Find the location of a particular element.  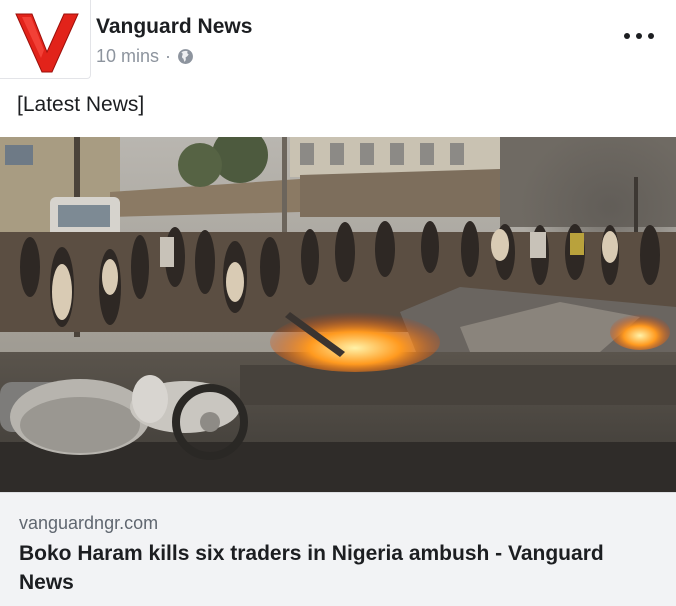

page-avatar is located at coordinates (45, 39).